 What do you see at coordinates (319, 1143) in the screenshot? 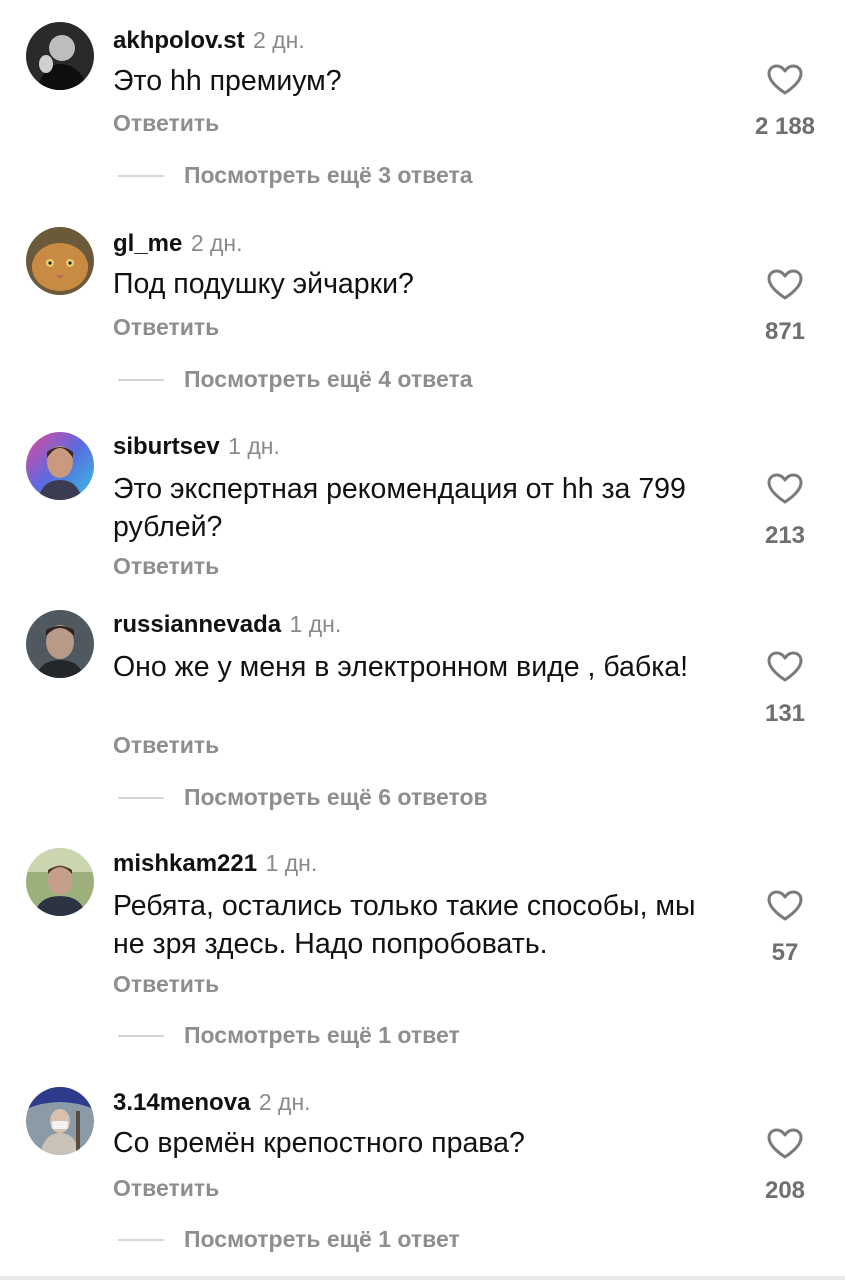
I see `comment-text: Со времён крепостного права?` at bounding box center [319, 1143].